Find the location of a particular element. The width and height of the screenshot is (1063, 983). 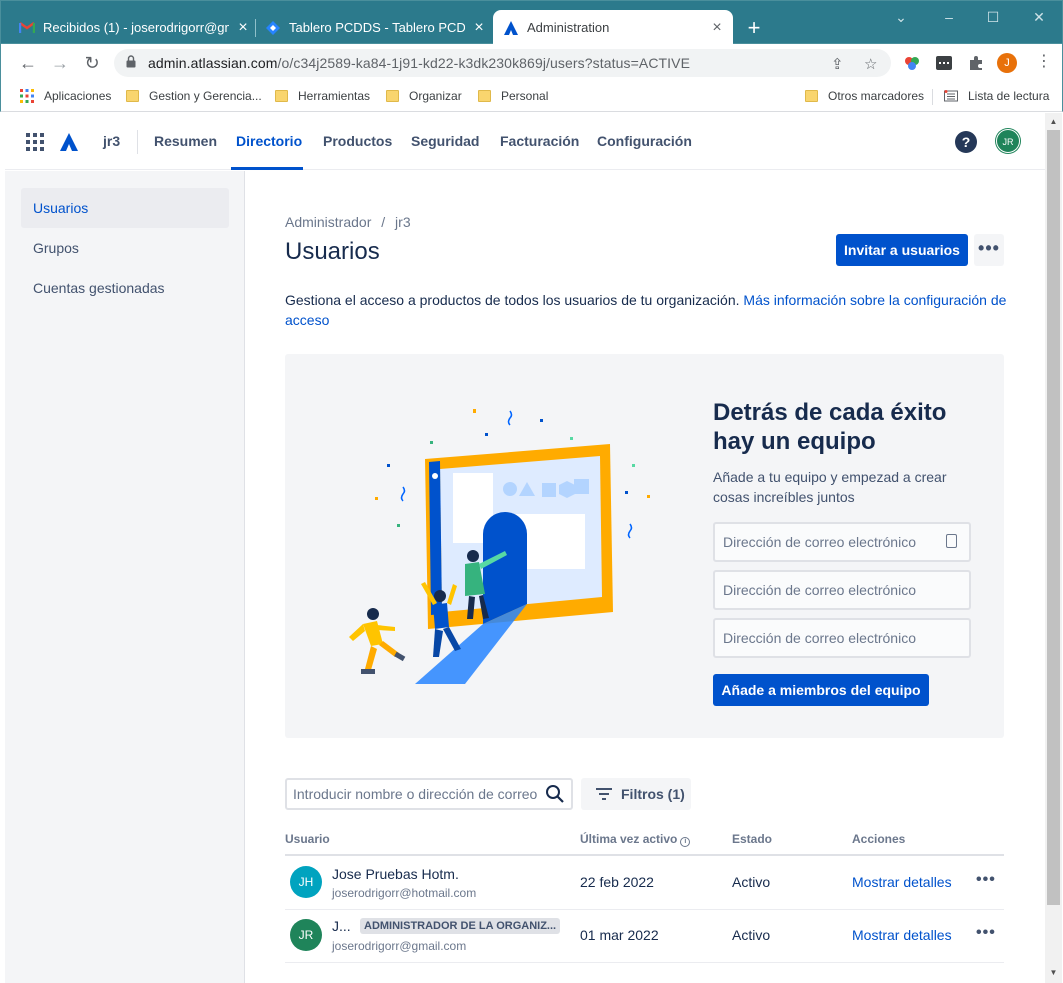

star-icon: ☆ is located at coordinates (870, 64).